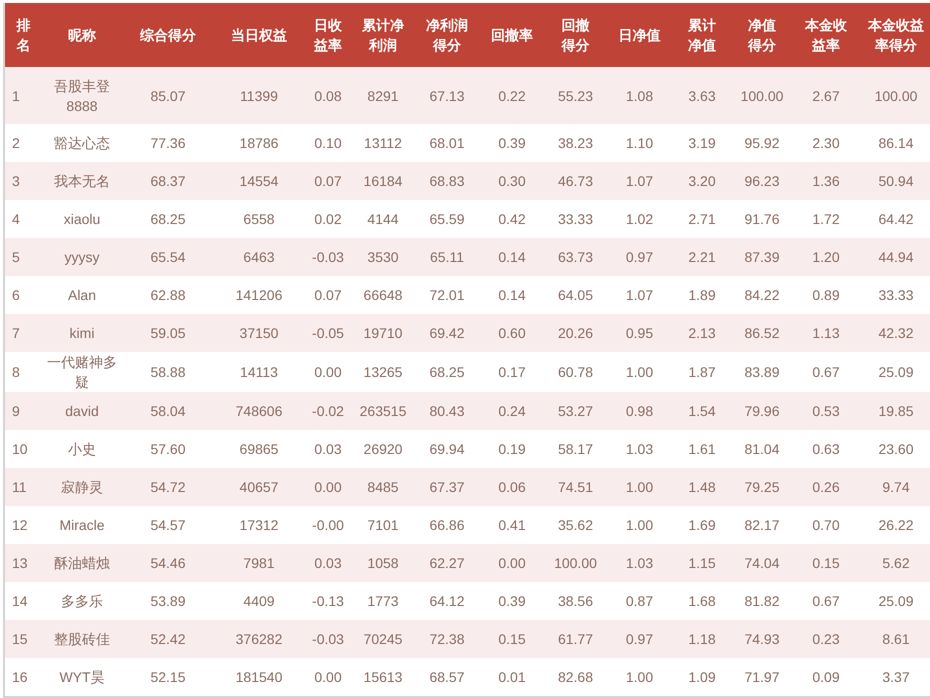 This screenshot has width=930, height=698. What do you see at coordinates (383, 372) in the screenshot?
I see `table-cell: 13265` at bounding box center [383, 372].